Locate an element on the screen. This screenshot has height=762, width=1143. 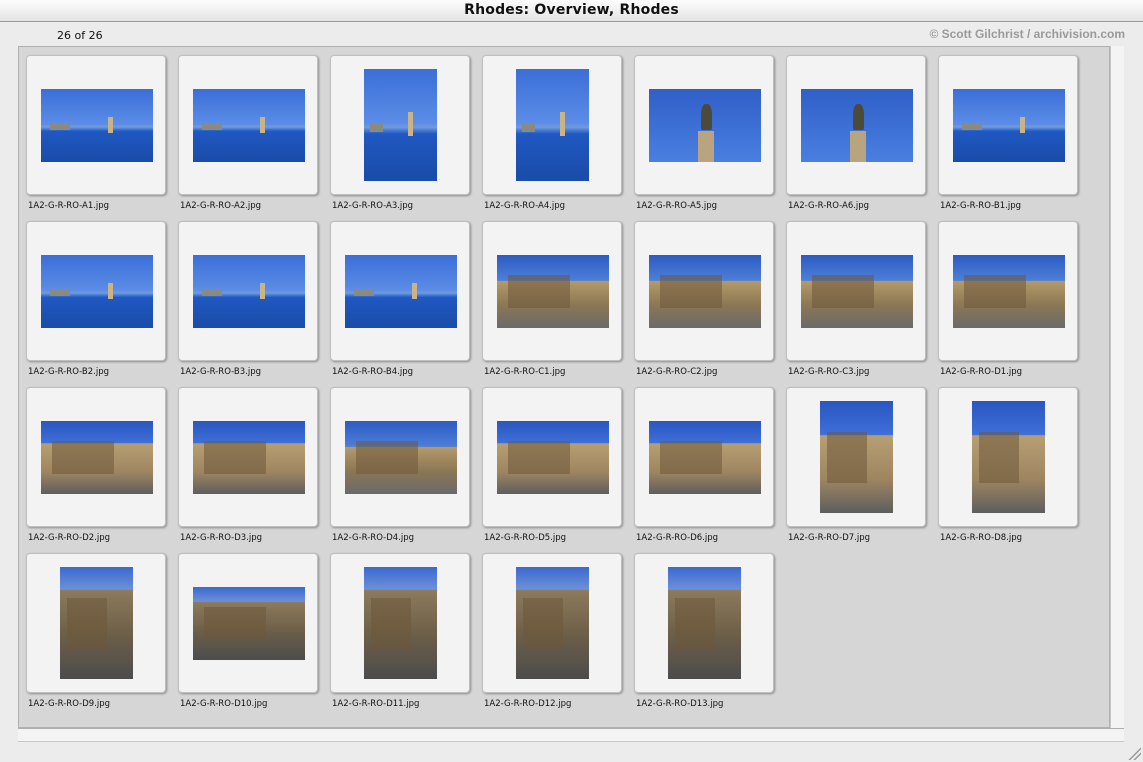
thumbnail-item: 1A2-G-R-RO-B4.jpg is located at coordinates (400, 299).